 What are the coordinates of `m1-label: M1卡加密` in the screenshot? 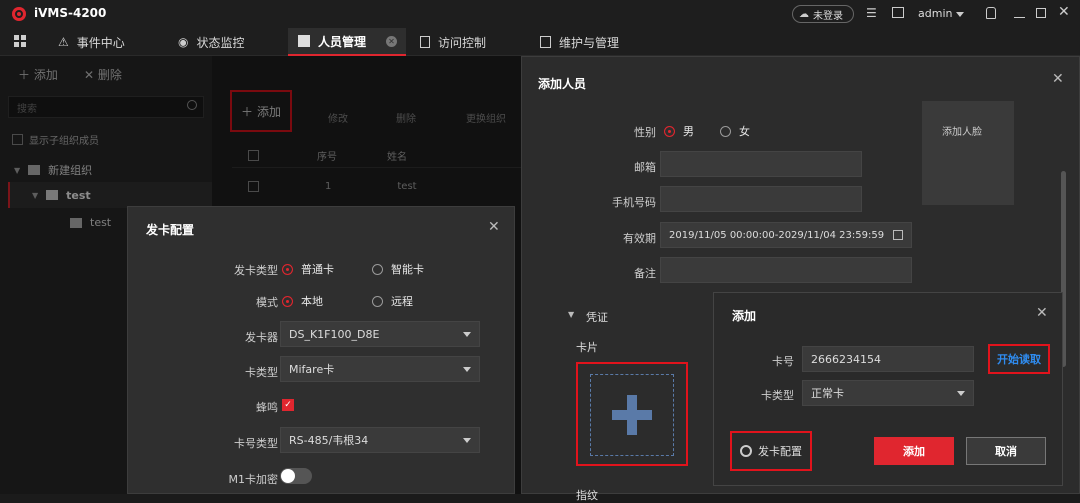 It's located at (253, 479).